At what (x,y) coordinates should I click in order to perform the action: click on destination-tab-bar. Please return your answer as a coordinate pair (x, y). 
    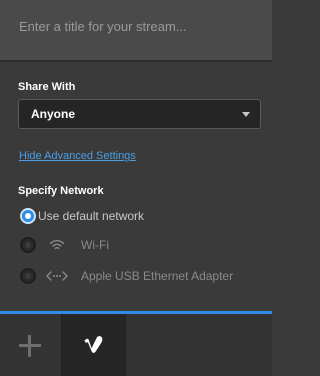
    Looking at the image, I should click on (136, 343).